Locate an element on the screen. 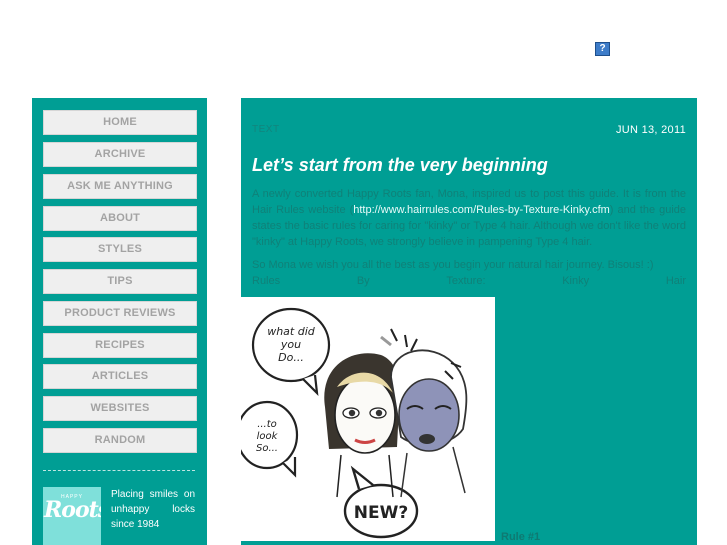 The width and height of the screenshot is (727, 545). nav-archive-button: ARCHIVE is located at coordinates (120, 154).